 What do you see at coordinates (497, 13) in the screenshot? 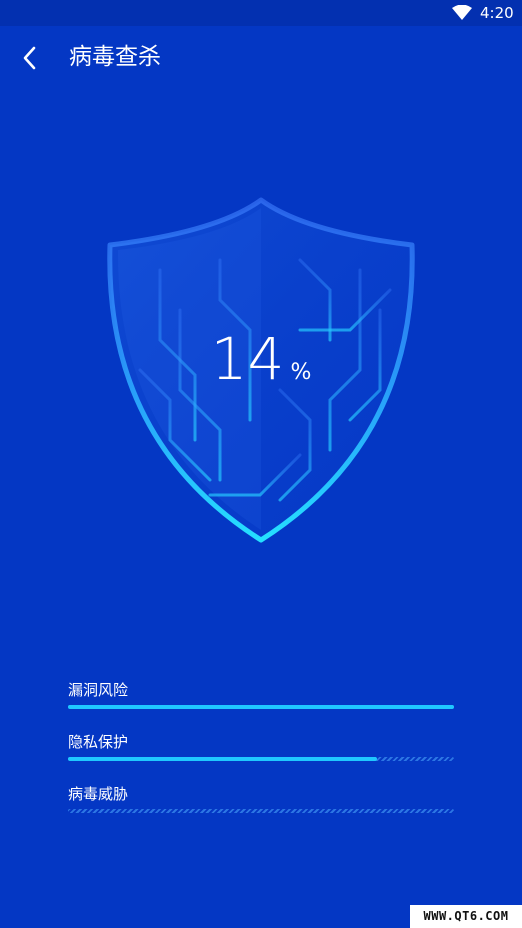
I see `status-time: 4:20` at bounding box center [497, 13].